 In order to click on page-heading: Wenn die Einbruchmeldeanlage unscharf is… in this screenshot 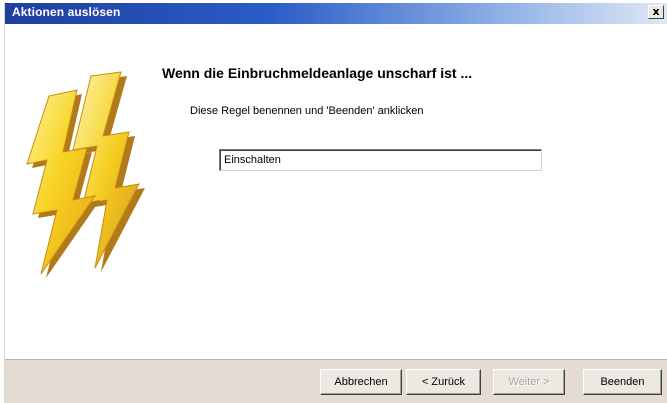, I will do `click(317, 73)`.